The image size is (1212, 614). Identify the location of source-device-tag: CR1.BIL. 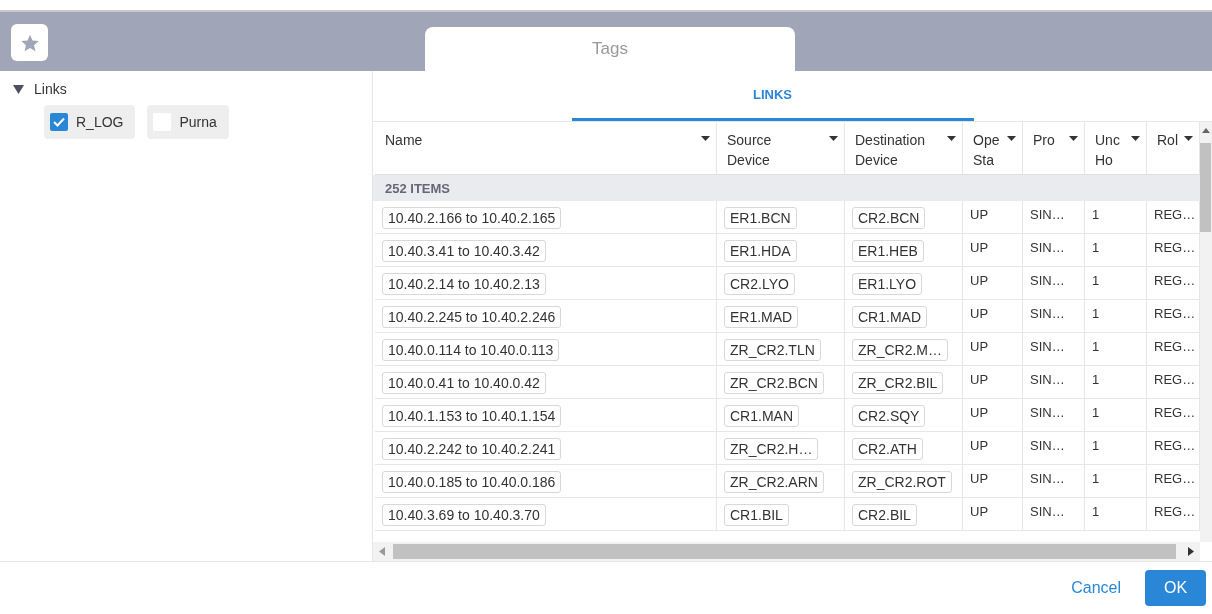
(756, 515).